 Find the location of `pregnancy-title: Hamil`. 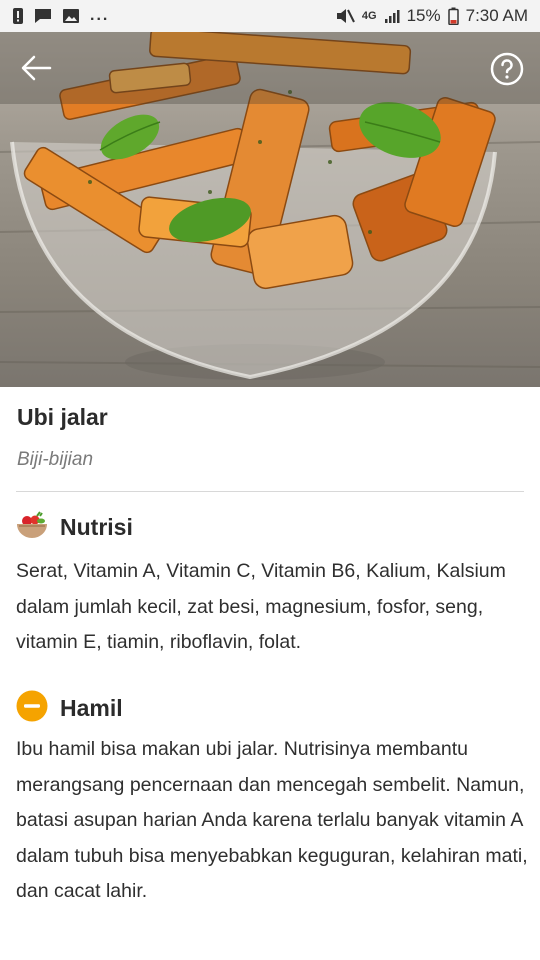

pregnancy-title: Hamil is located at coordinates (91, 708).